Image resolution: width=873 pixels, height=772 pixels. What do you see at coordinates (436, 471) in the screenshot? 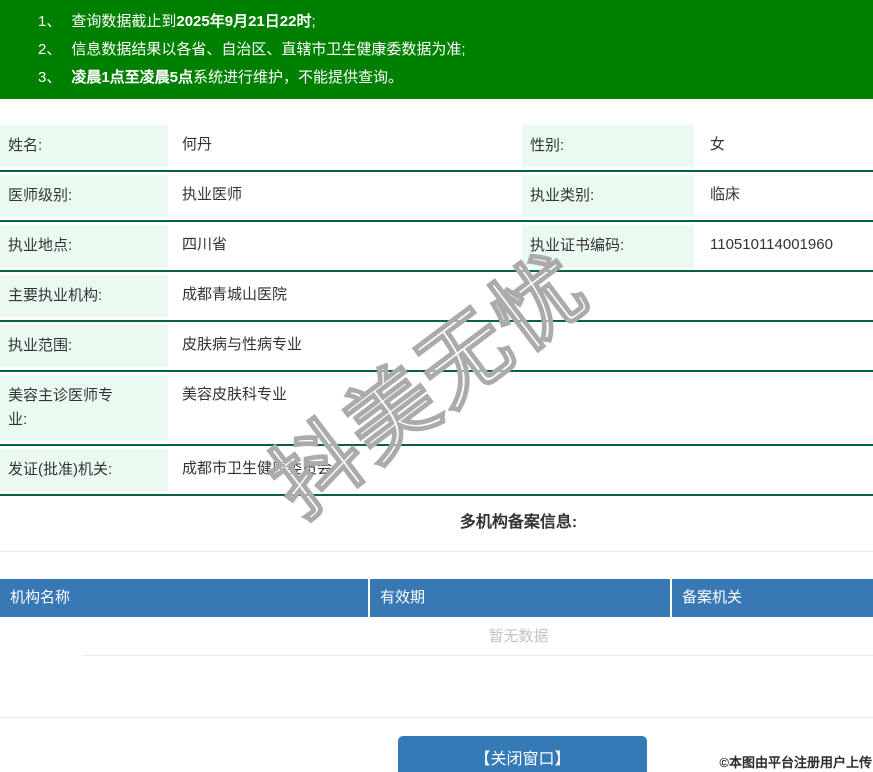
I see `table-row: 发证(批准)机关: 成都市卫生健康委员会` at bounding box center [436, 471].